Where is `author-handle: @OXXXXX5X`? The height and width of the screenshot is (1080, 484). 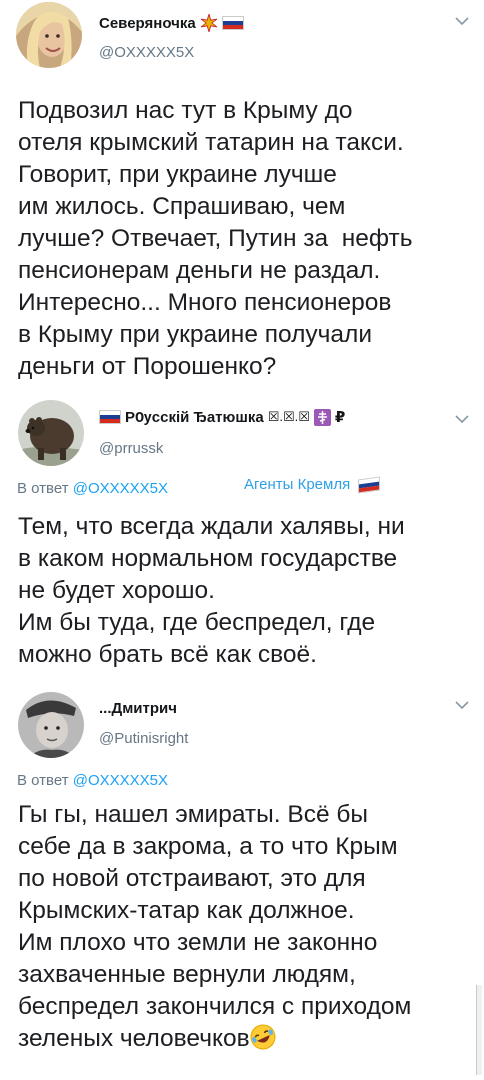
author-handle: @OXXXXX5X is located at coordinates (146, 52).